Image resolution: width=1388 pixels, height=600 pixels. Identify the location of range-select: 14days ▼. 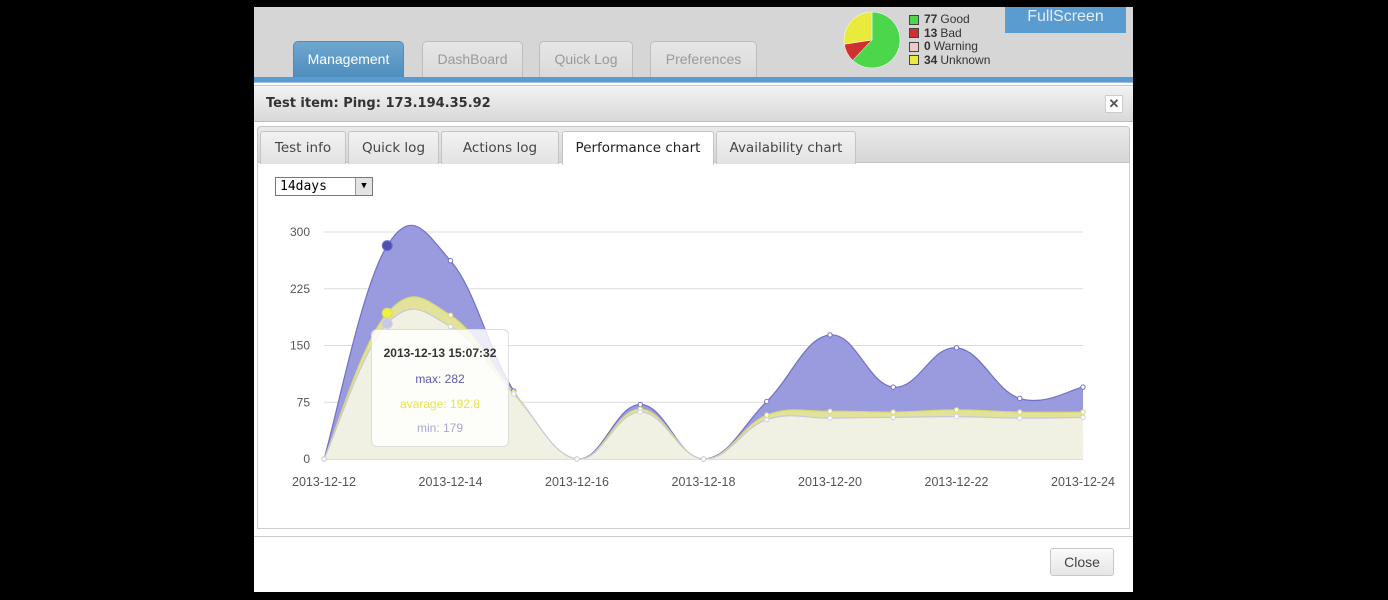
(324, 186).